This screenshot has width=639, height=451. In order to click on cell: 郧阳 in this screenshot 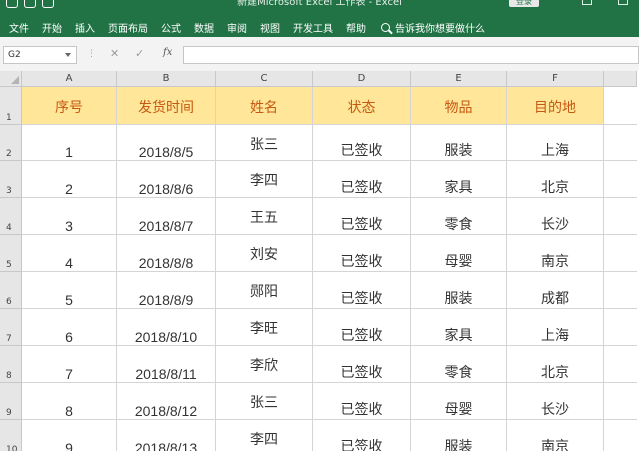, I will do `click(264, 290)`.